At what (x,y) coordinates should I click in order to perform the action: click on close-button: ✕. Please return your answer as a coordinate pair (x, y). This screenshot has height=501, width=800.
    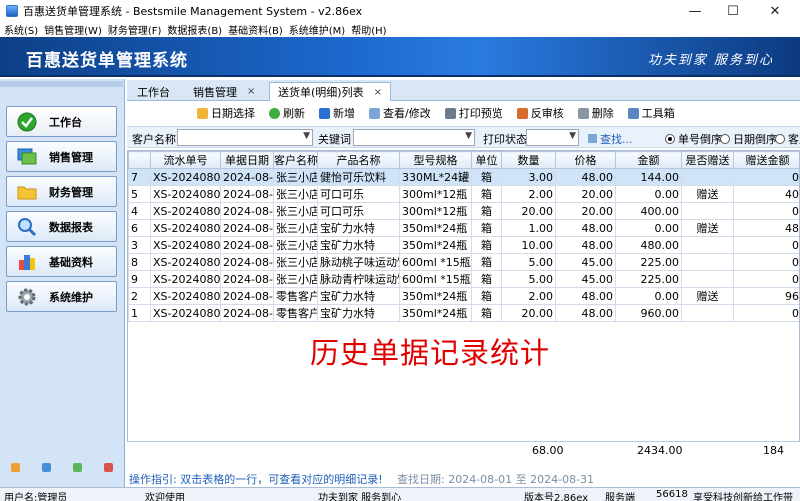
    Looking at the image, I should click on (775, 11).